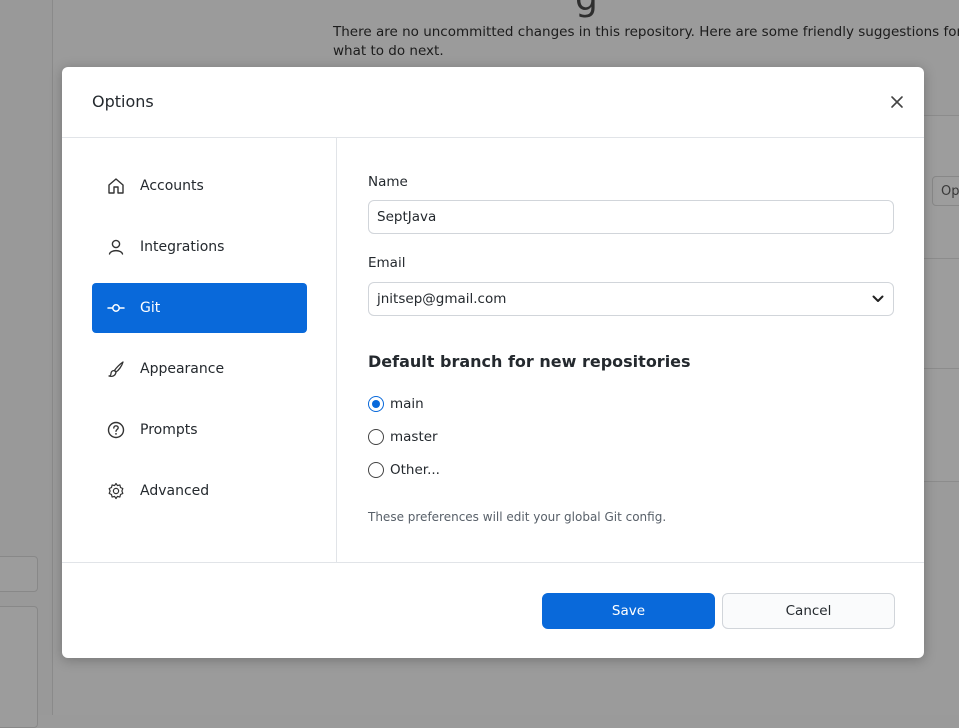 This screenshot has height=728, width=959. I want to click on paintbrush-icon, so click(116, 369).